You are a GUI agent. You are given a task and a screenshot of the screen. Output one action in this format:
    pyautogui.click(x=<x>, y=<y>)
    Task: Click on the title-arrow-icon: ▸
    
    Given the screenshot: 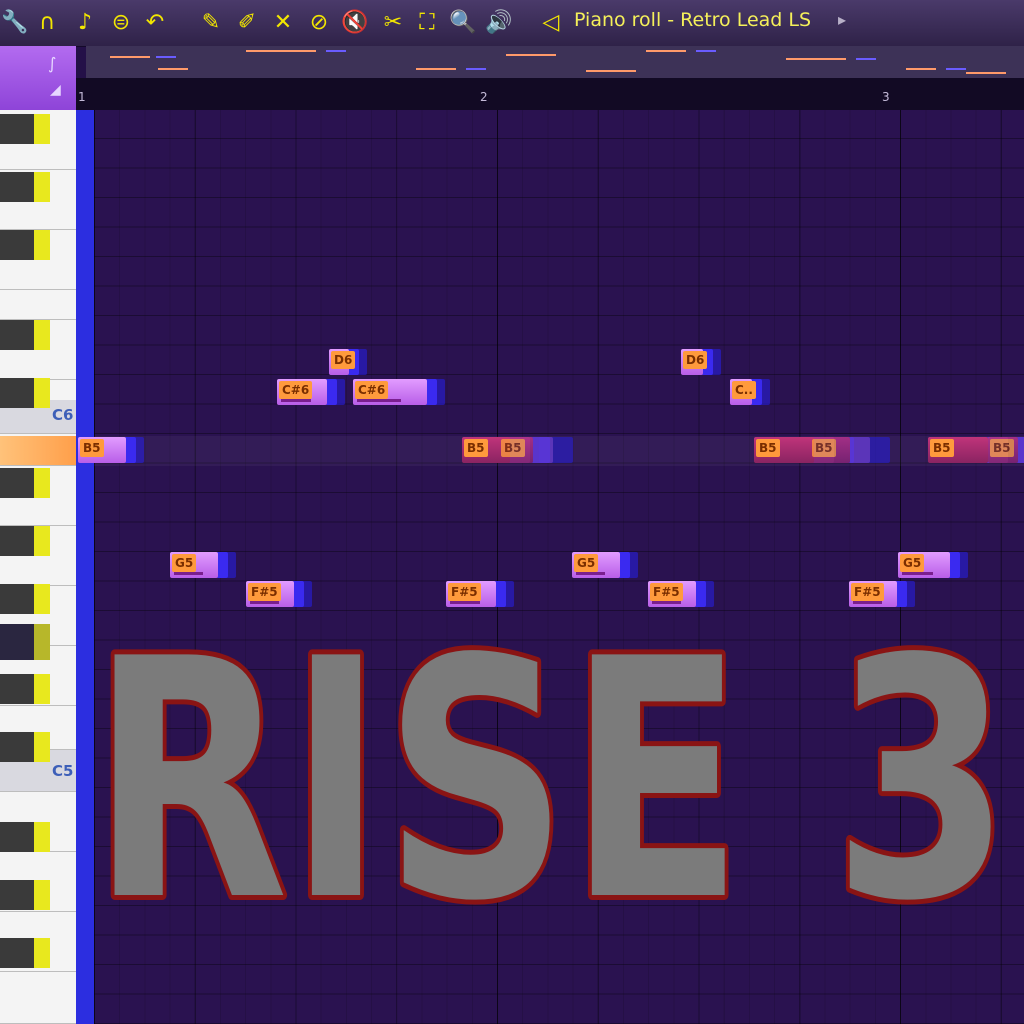 What is the action you would take?
    pyautogui.click(x=842, y=19)
    